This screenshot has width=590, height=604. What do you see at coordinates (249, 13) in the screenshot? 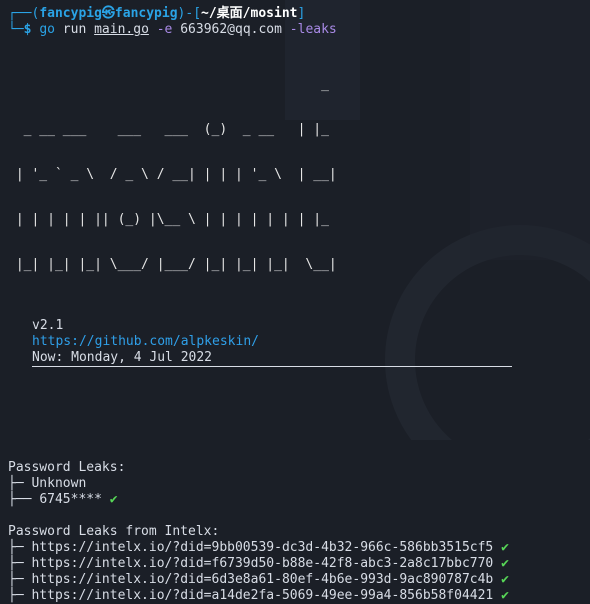
I see `prompt-path: ~/桌面/mosint` at bounding box center [249, 13].